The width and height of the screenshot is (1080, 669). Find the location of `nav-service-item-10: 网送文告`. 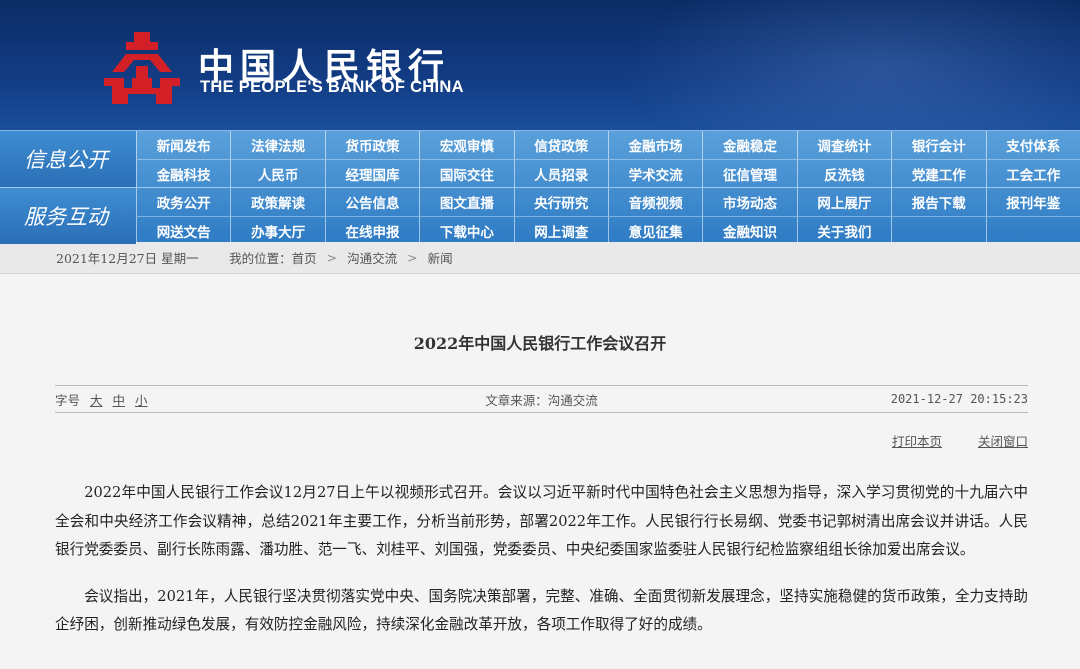

nav-service-item-10: 网送文告 is located at coordinates (183, 230).